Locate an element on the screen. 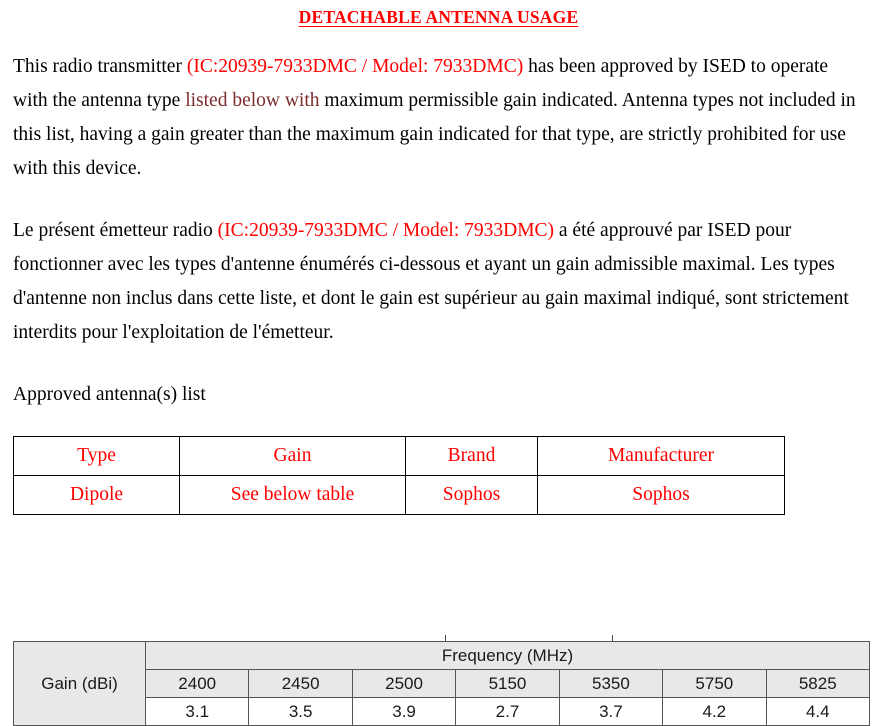  gain-table-row-frequency-header: Gain (dBi) Frequency (MHz) is located at coordinates (441, 683).